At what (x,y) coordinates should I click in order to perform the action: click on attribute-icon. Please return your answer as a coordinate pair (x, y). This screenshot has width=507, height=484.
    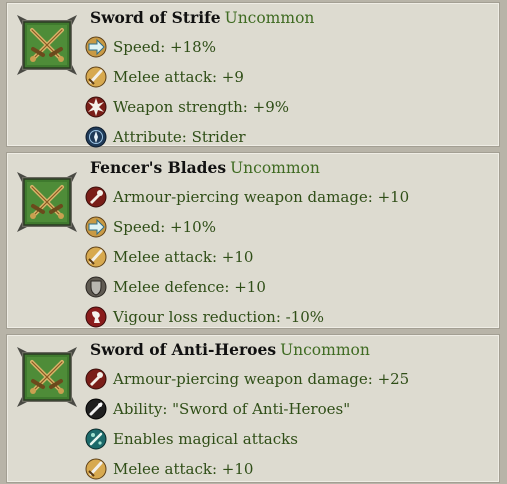
    Looking at the image, I should click on (96, 137).